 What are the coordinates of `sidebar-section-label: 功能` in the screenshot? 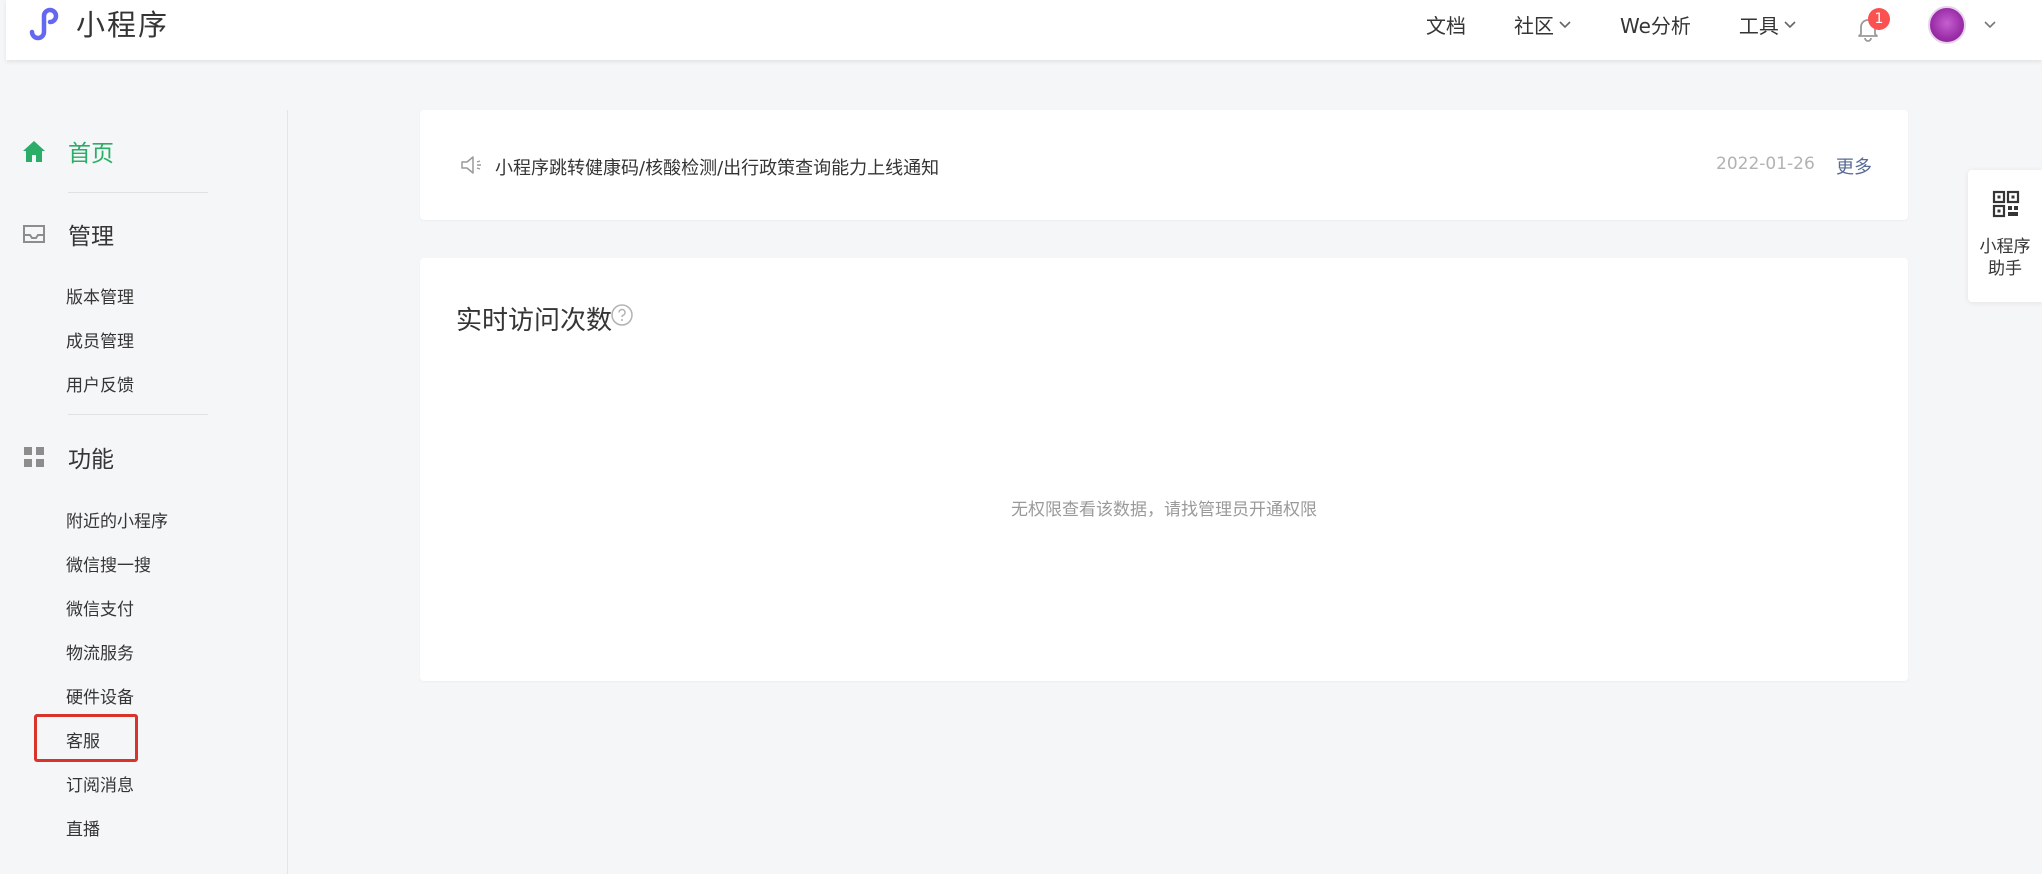 It's located at (91, 460).